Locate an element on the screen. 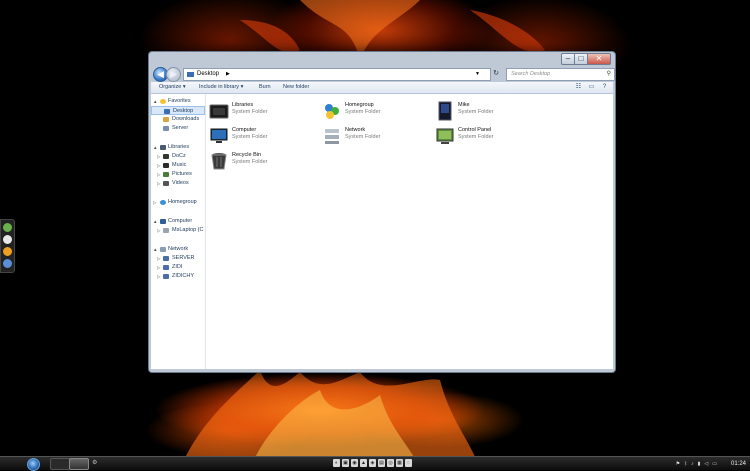 This screenshot has width=750, height=471. tray-speaker-icon: ♪ is located at coordinates (692, 464).